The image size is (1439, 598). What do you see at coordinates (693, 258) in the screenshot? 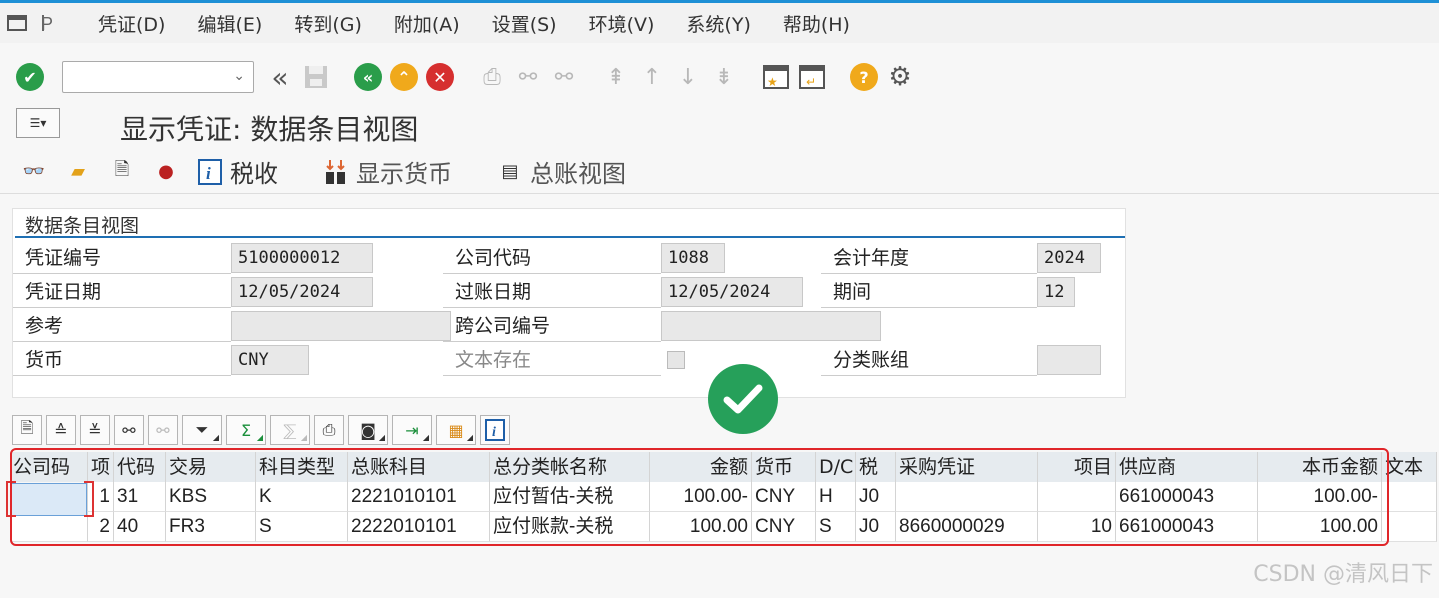
I see `company-code-field: 1088` at bounding box center [693, 258].